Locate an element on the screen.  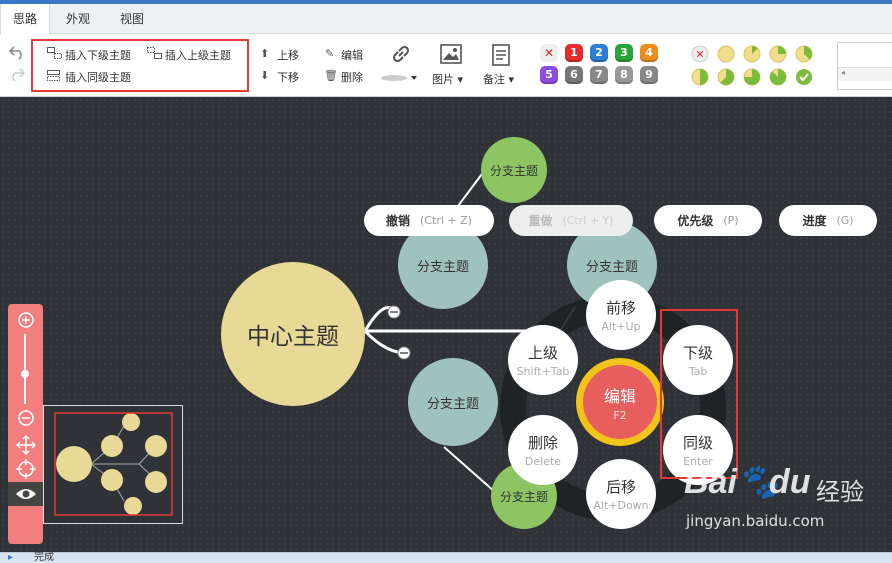
priority-pill-label: 优先级 is located at coordinates (695, 221).